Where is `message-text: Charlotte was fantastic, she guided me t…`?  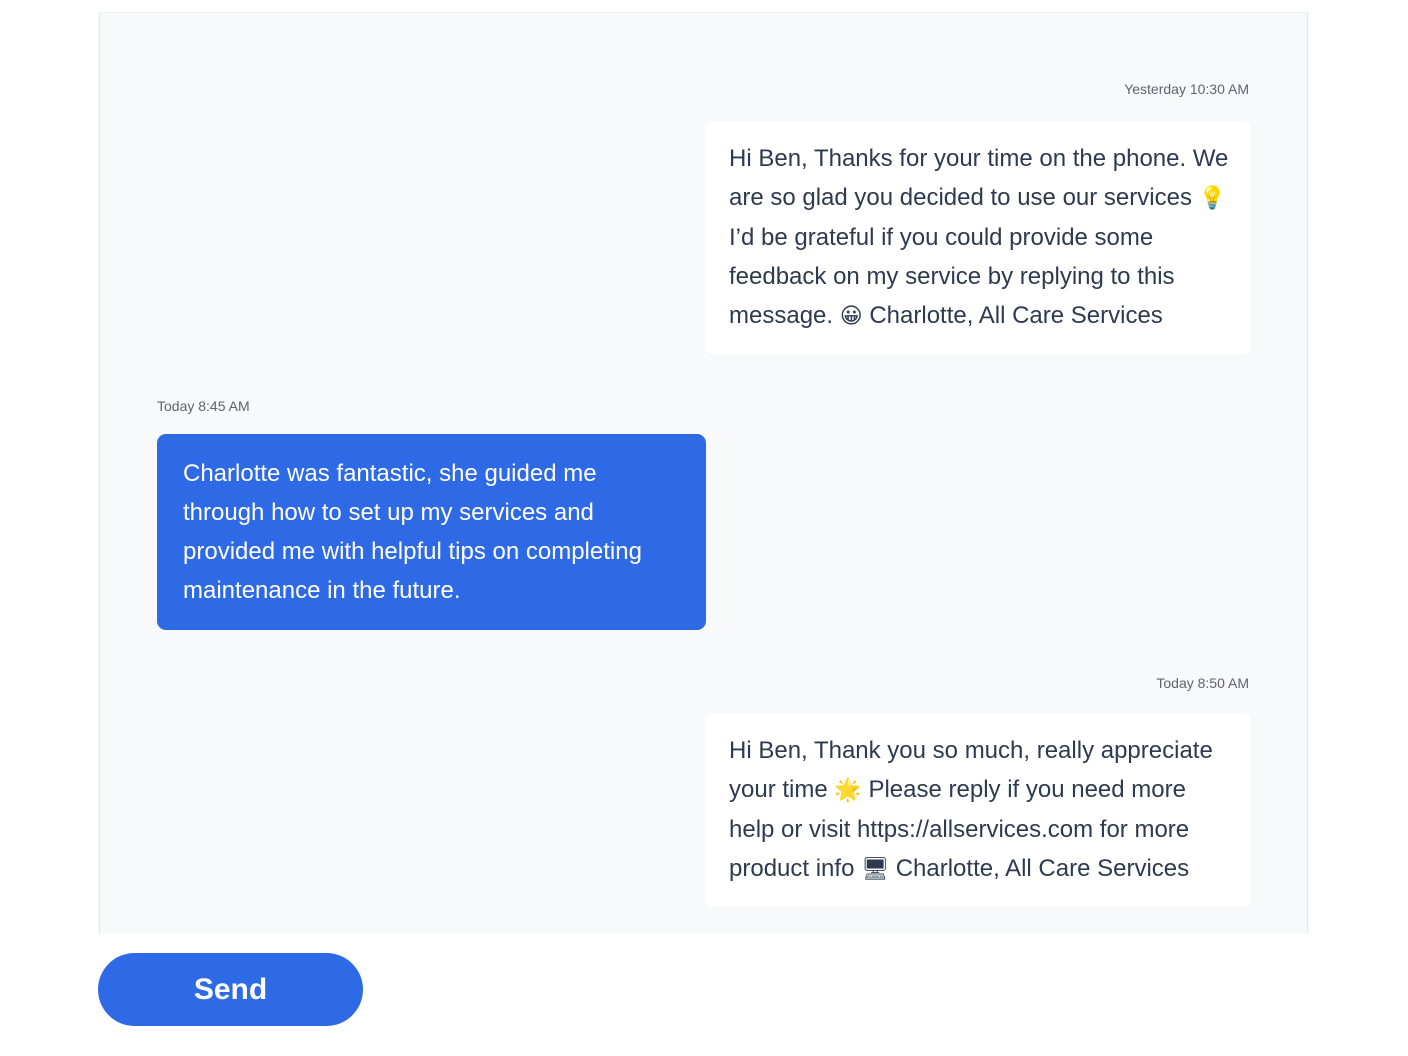
message-text: Charlotte was fantastic, she guided me t… is located at coordinates (412, 532).